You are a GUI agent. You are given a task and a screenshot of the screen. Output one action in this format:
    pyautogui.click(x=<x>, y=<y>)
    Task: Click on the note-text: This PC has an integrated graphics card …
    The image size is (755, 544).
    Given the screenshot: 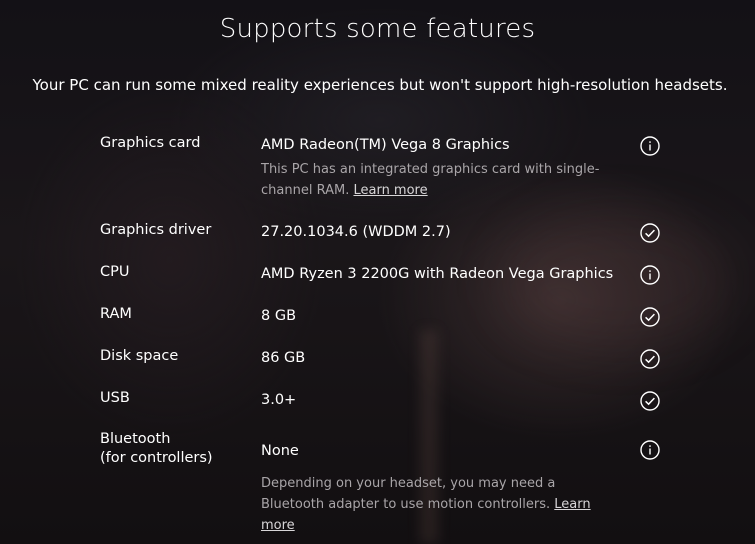 What is the action you would take?
    pyautogui.click(x=430, y=180)
    